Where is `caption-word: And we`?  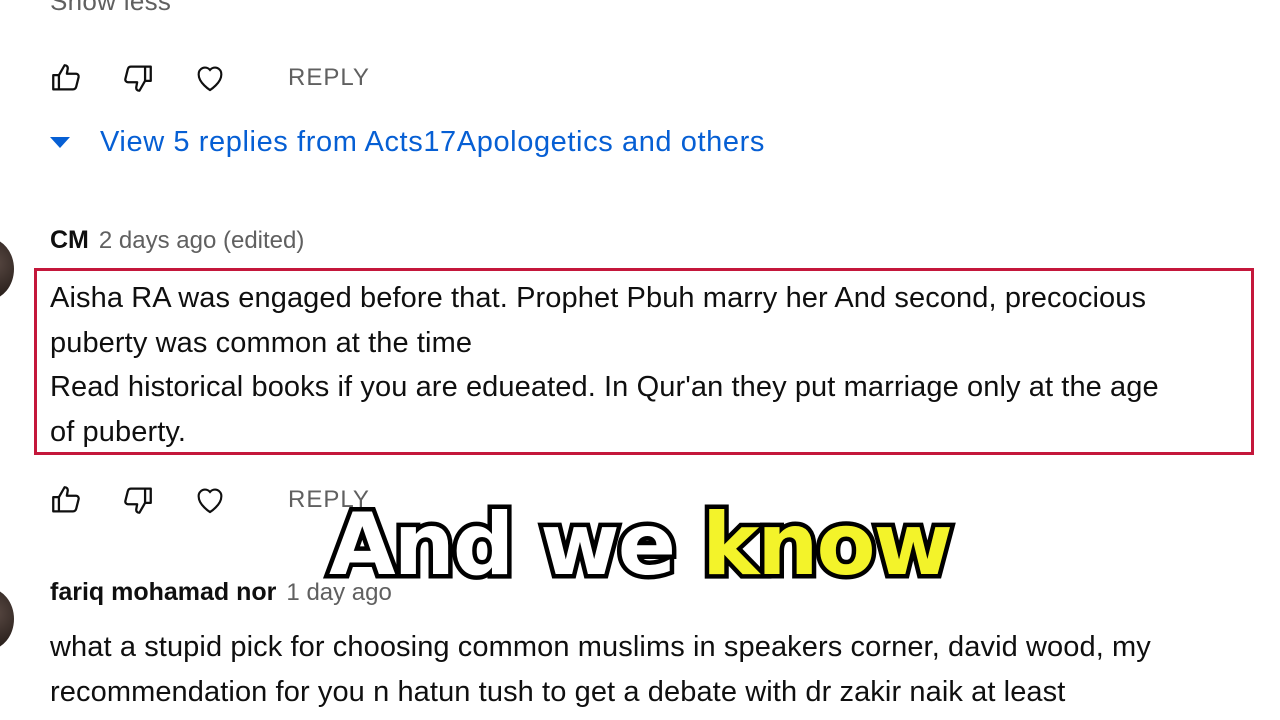
caption-word: And we is located at coordinates (503, 545).